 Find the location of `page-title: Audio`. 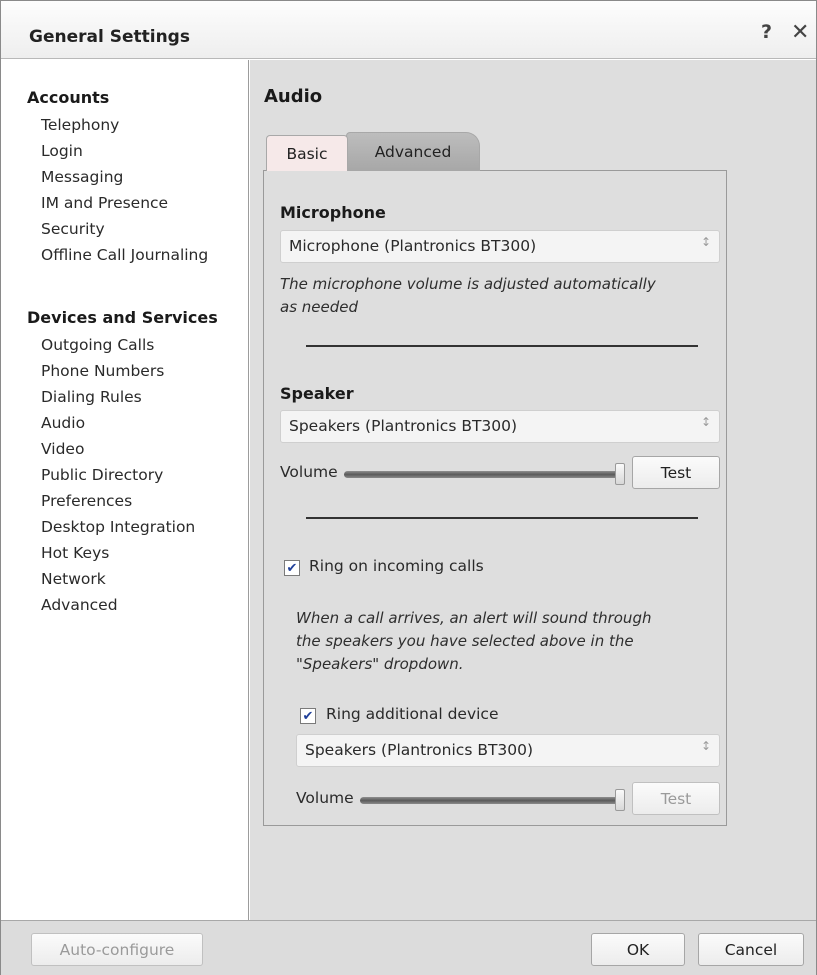

page-title: Audio is located at coordinates (293, 96).